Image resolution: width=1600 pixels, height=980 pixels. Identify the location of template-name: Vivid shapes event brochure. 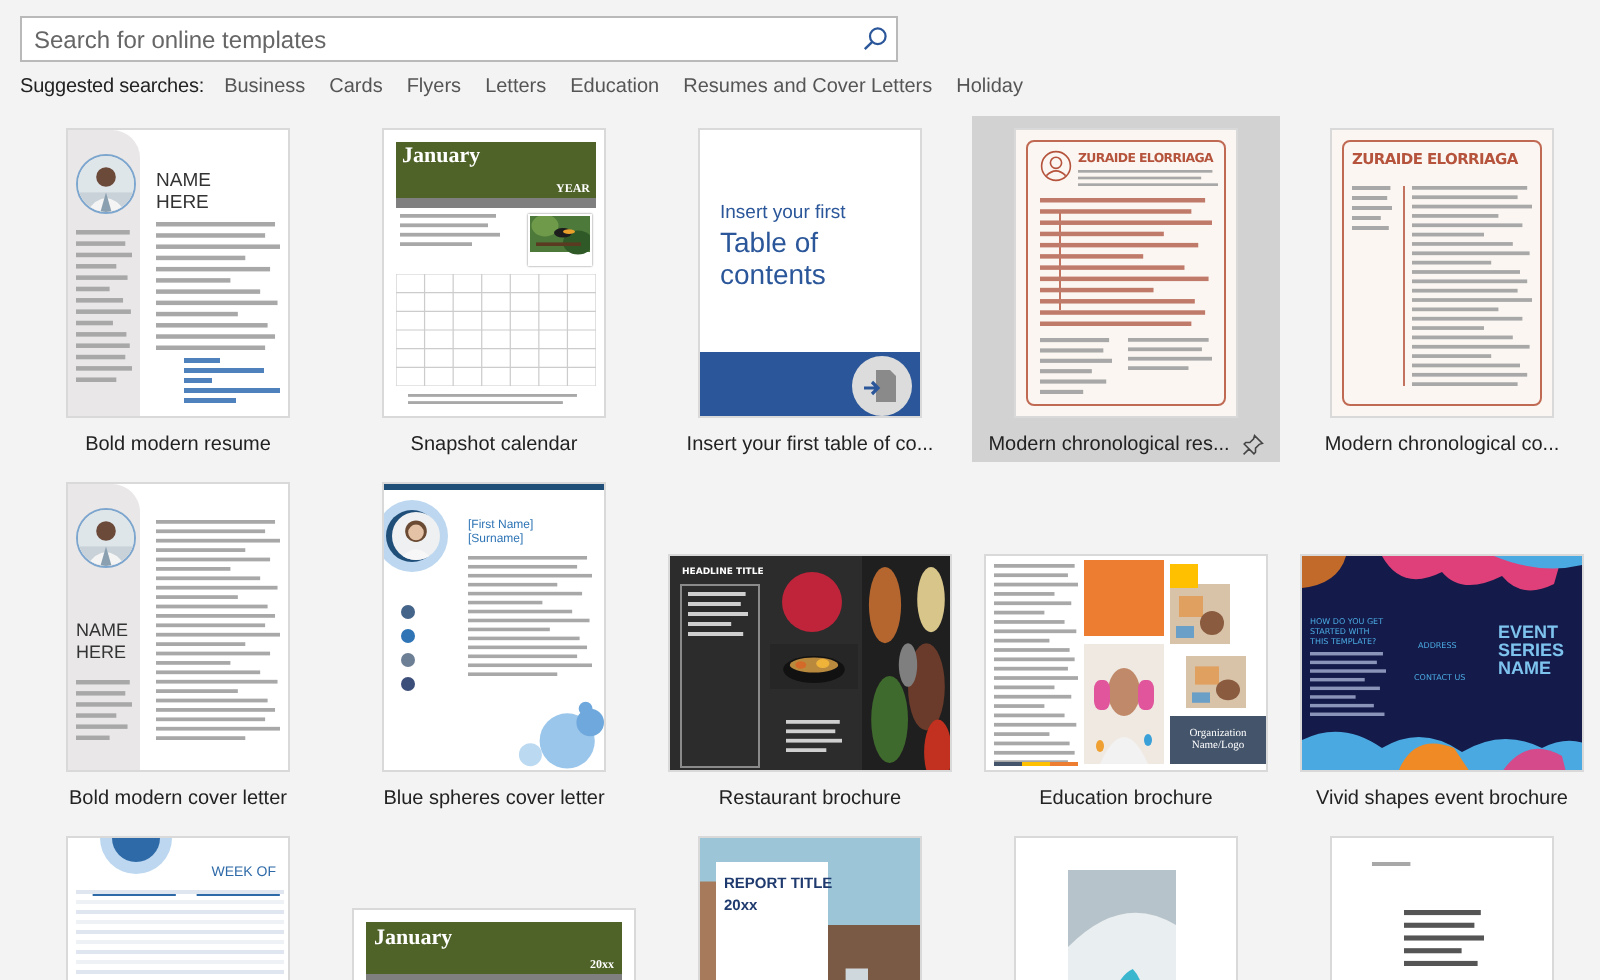
(1441, 798).